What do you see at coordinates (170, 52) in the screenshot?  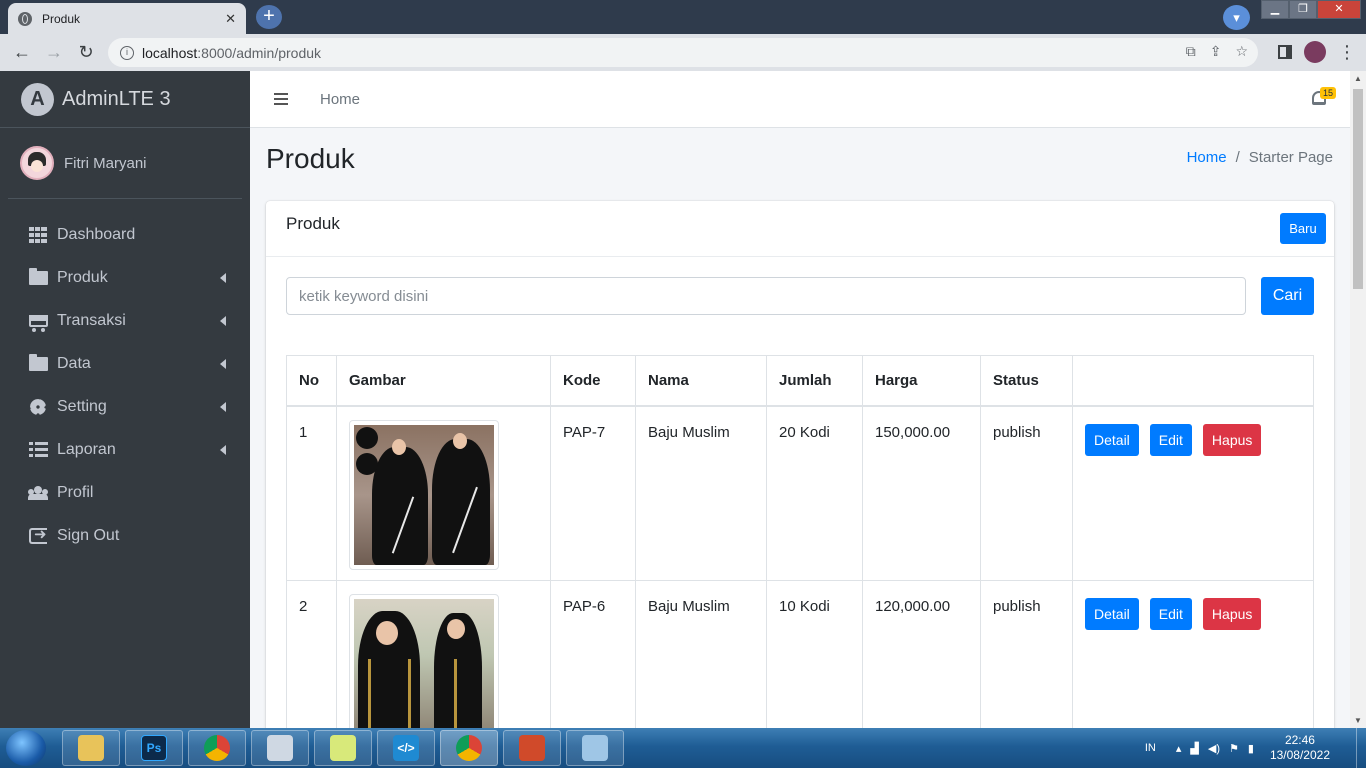 I see `url-host: localhost` at bounding box center [170, 52].